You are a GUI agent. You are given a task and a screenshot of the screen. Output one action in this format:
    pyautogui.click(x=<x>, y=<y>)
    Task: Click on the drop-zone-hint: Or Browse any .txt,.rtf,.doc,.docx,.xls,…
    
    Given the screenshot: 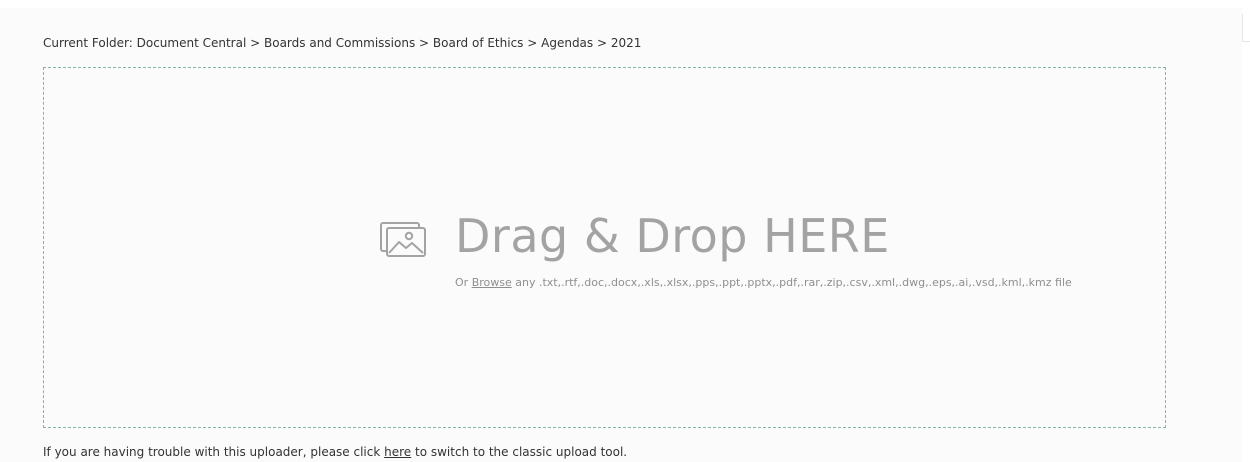 What is the action you would take?
    pyautogui.click(x=763, y=282)
    